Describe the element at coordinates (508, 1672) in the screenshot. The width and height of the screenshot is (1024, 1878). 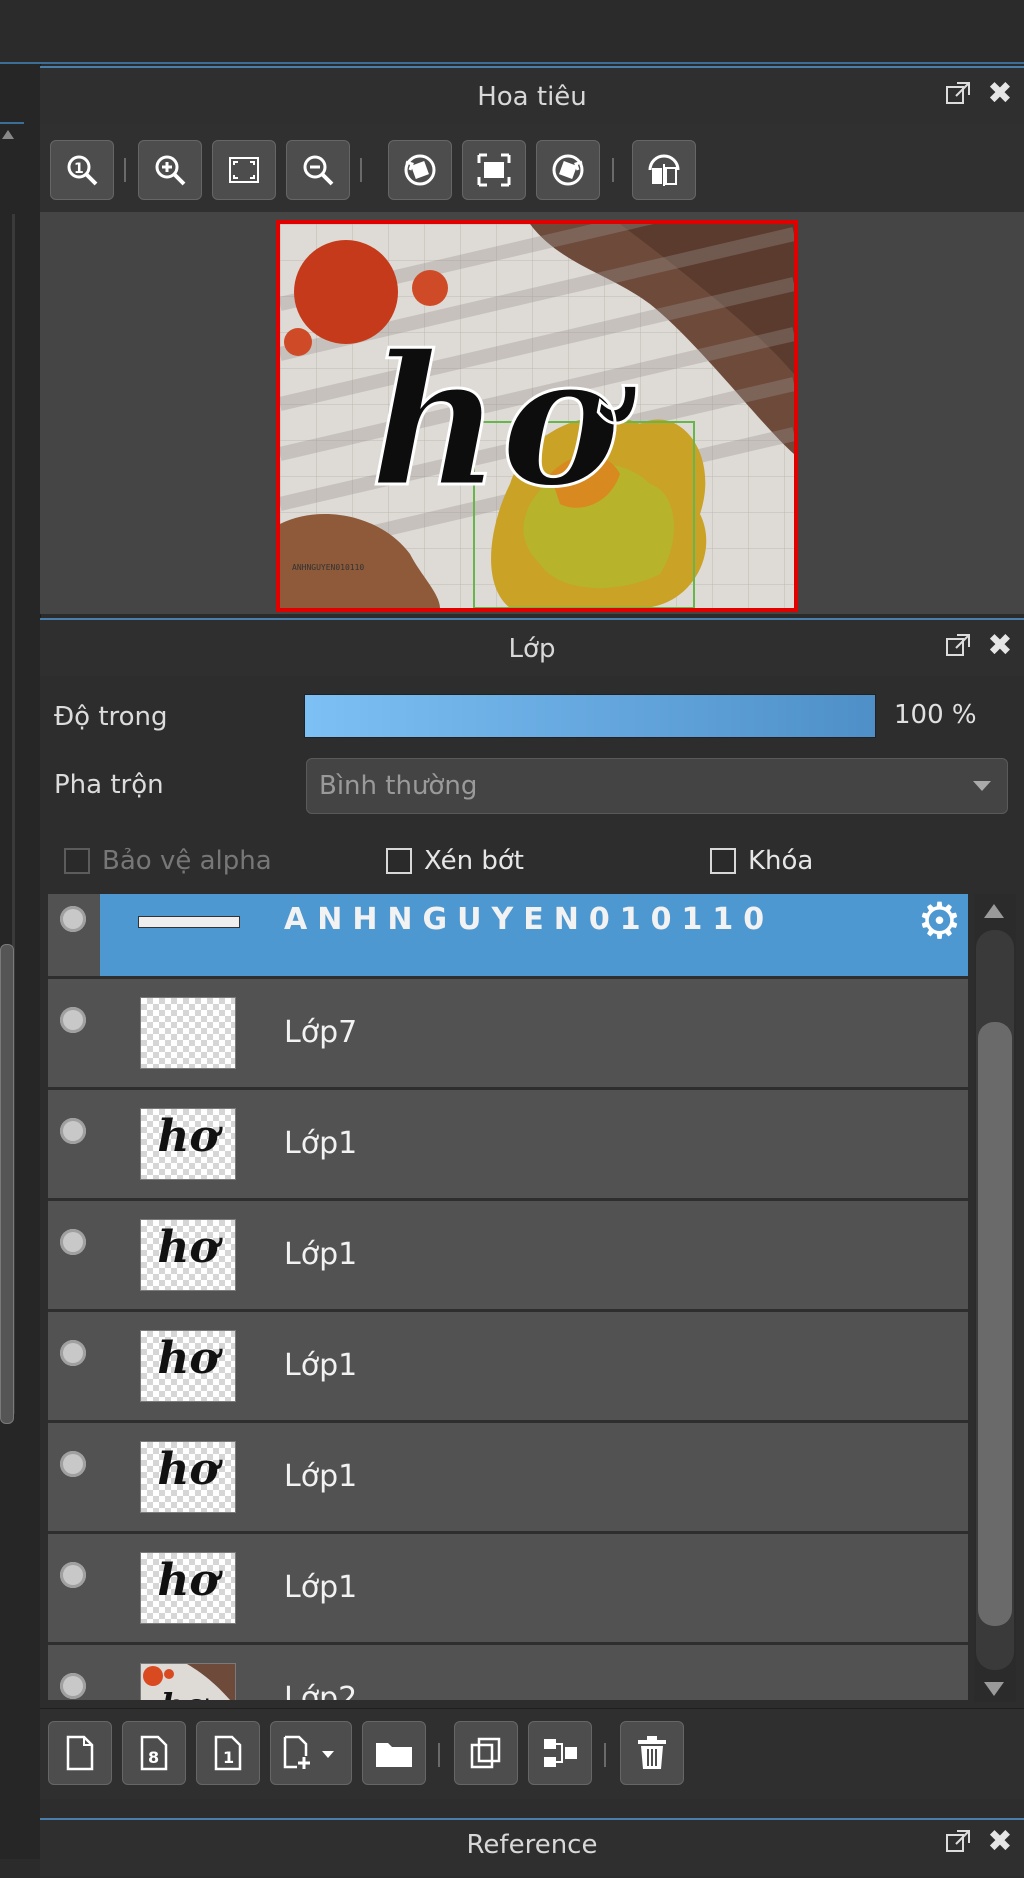
I see `layer-row: hơ Lớp2` at that location.